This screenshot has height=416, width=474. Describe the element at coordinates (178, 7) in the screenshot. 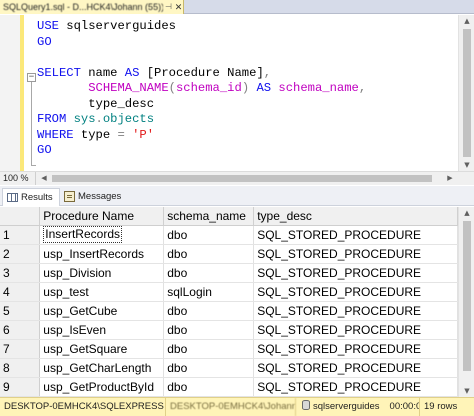

I see `close-icon: ✕` at that location.